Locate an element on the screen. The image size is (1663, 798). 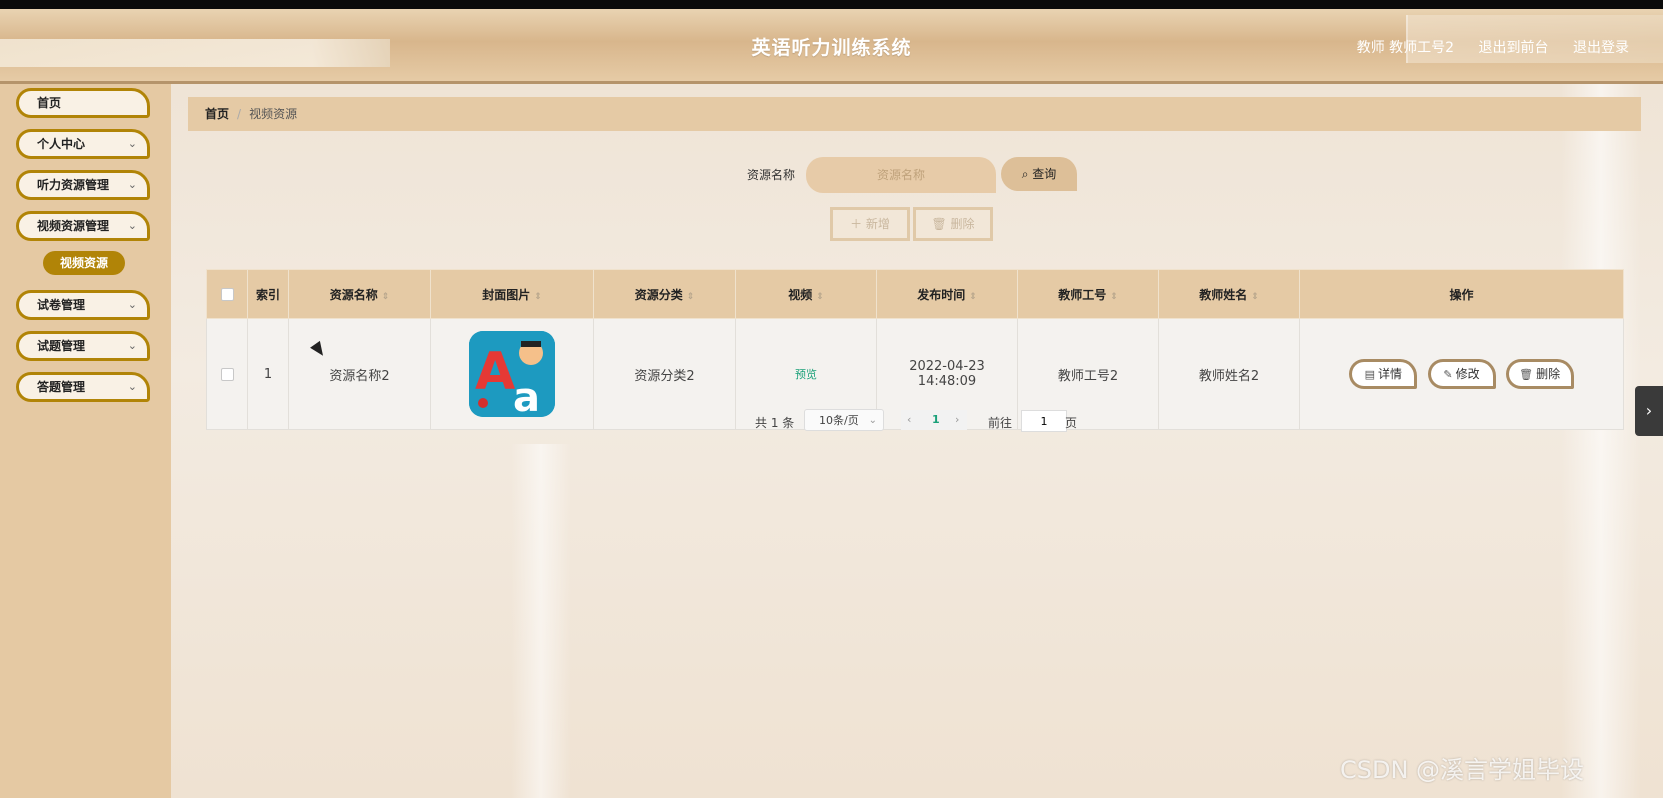
column-label: 视频 is located at coordinates (800, 294).